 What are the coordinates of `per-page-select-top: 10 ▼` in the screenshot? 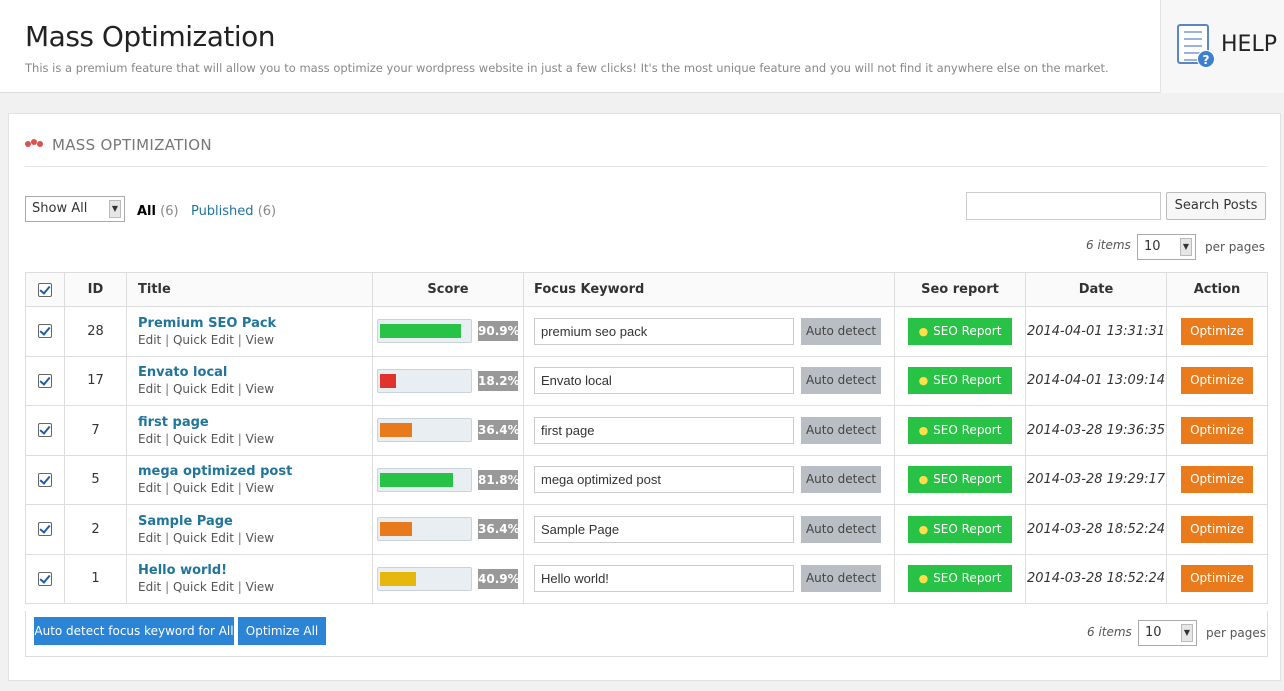 It's located at (1166, 247).